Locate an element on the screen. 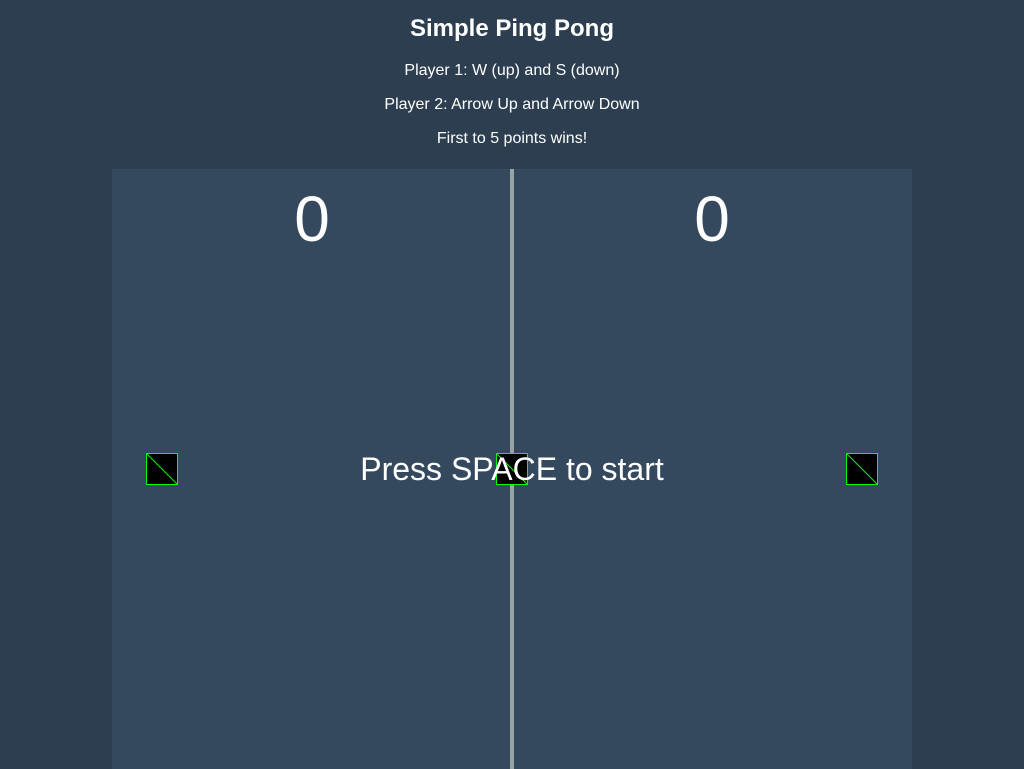  player1-controls-text: Player 1: W (up) and S (down) is located at coordinates (512, 70).